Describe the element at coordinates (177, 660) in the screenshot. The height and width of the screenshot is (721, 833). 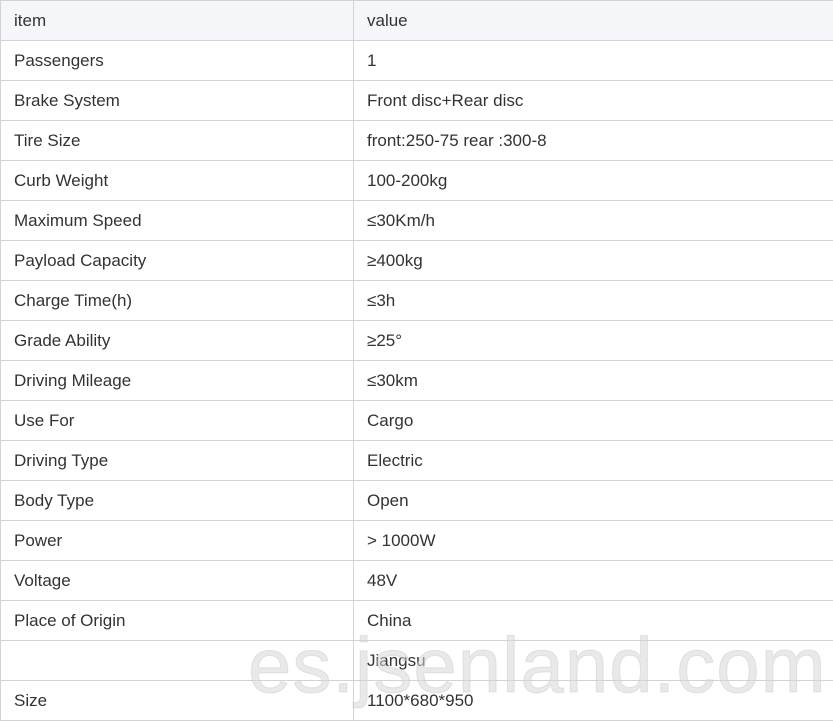
I see `row-item` at that location.